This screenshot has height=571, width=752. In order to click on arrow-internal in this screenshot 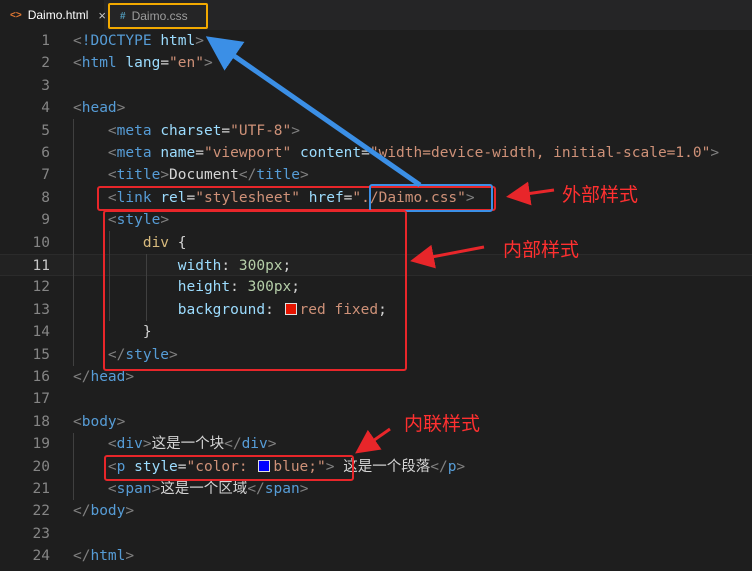, I will do `click(447, 256)`.